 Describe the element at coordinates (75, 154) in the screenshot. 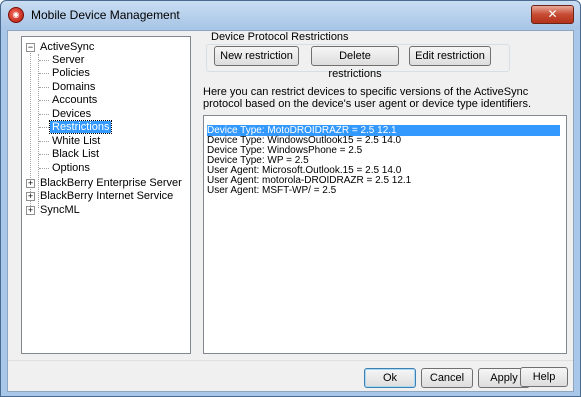

I see `tree-item-black-list: Black List` at that location.